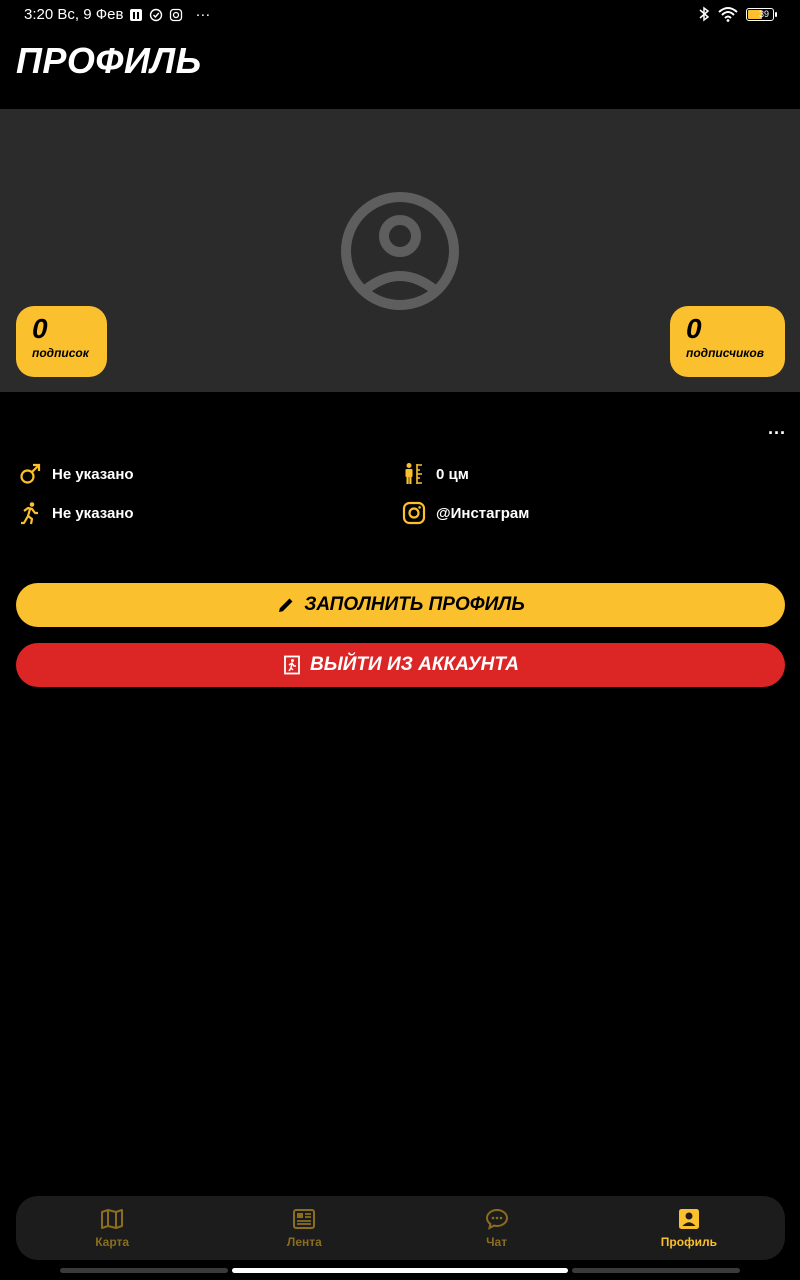 This screenshot has width=800, height=1280. What do you see at coordinates (176, 14) in the screenshot?
I see `instagram-notification-icon` at bounding box center [176, 14].